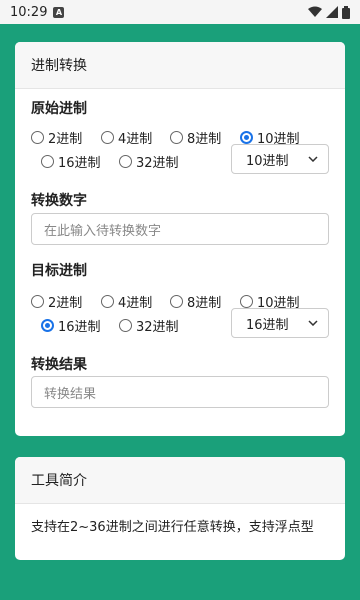 The image size is (360, 600). What do you see at coordinates (332, 12) in the screenshot?
I see `signal-icon` at bounding box center [332, 12].